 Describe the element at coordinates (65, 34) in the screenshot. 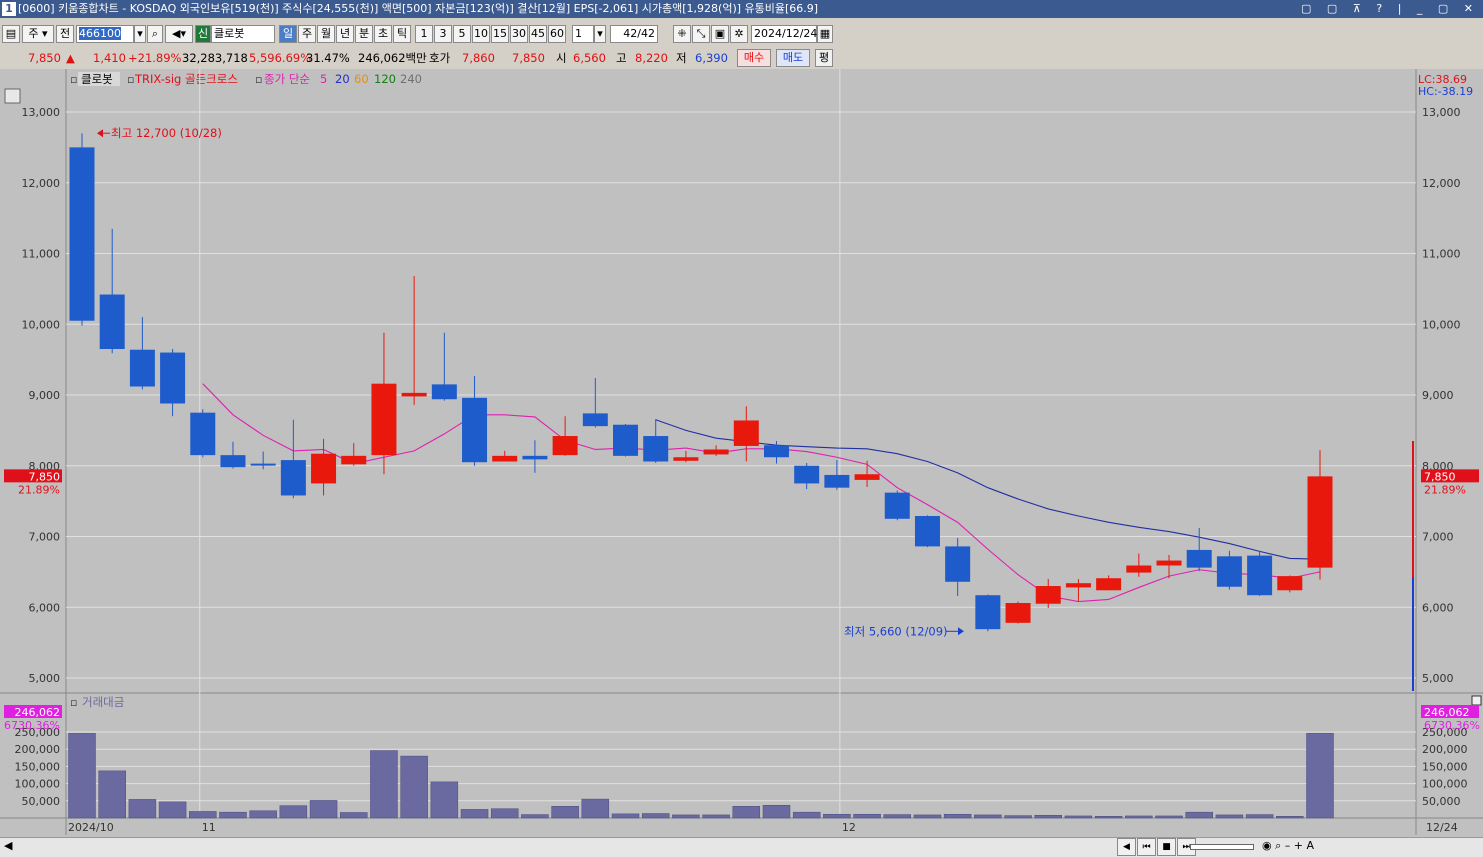

I see `scope-button: 전` at that location.